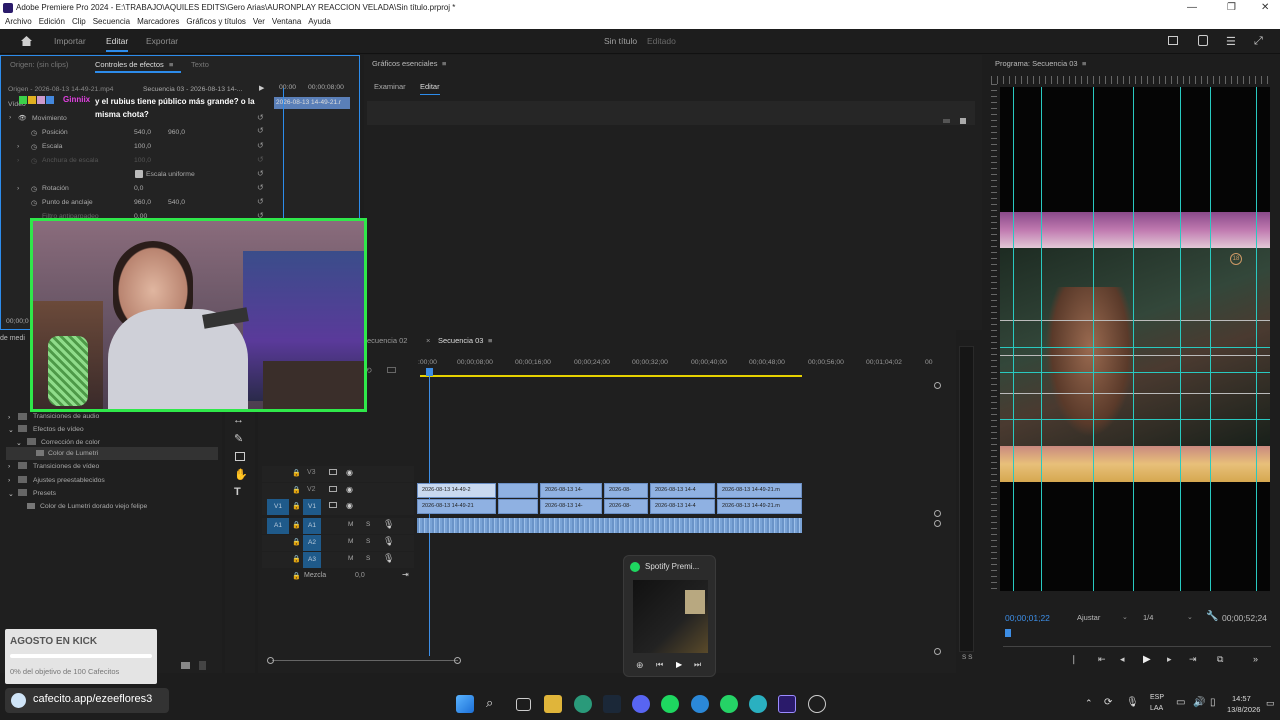 This screenshot has height=720, width=1280. I want to click on edge-dev-icon, so click(758, 704).